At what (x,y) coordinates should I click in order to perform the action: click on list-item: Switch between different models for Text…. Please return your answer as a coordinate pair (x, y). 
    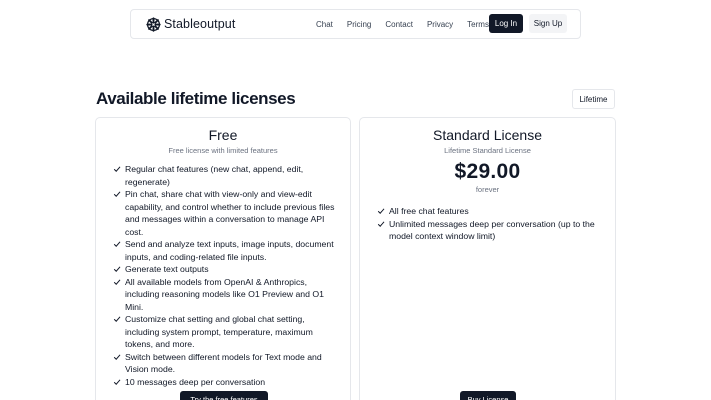
    Looking at the image, I should click on (227, 363).